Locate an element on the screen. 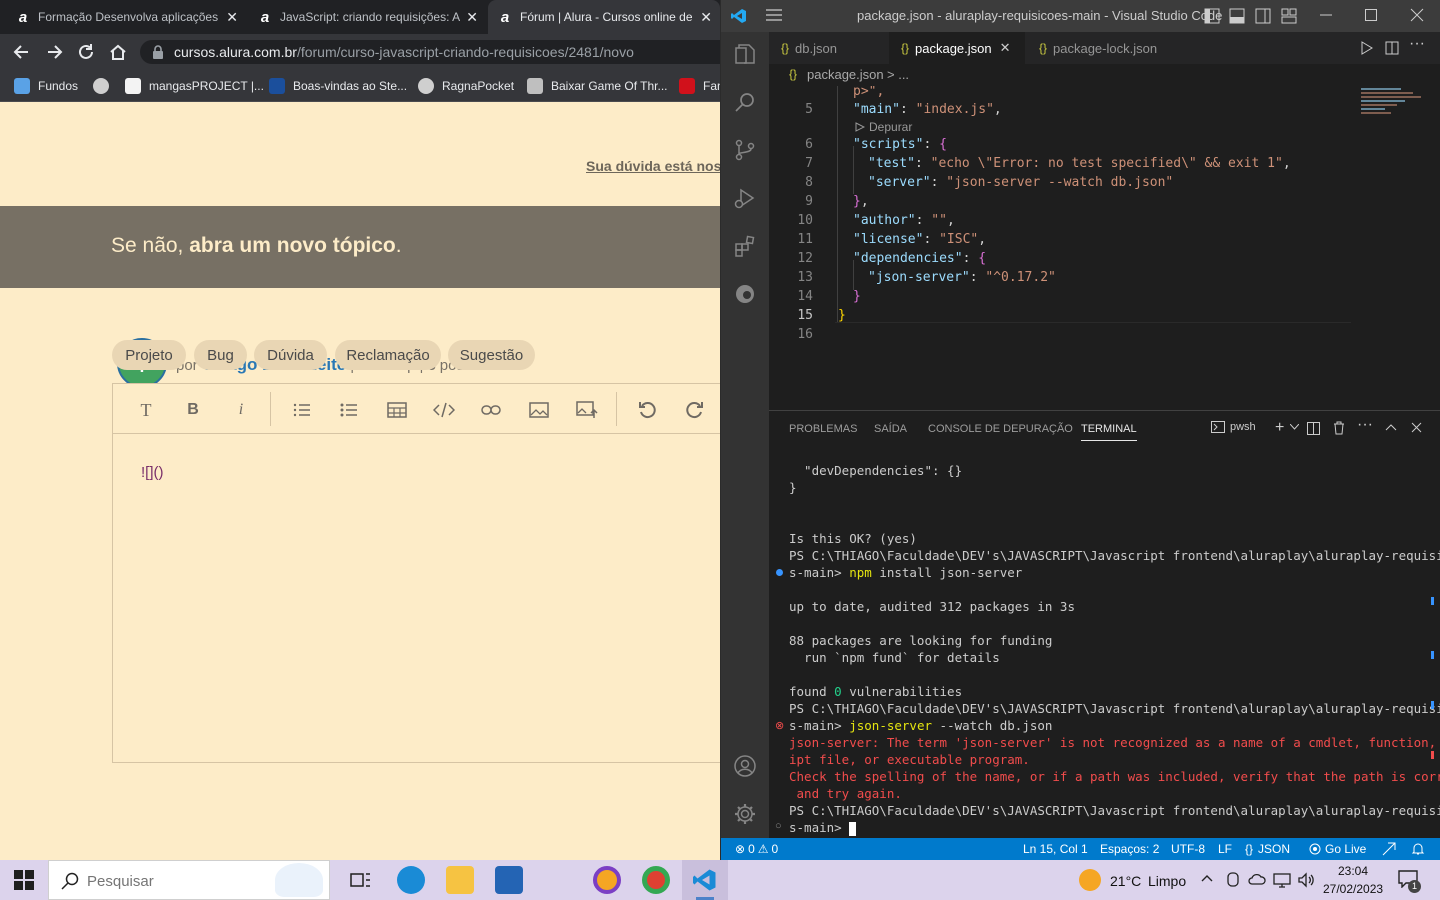  edge-devtools-icon is located at coordinates (745, 294).